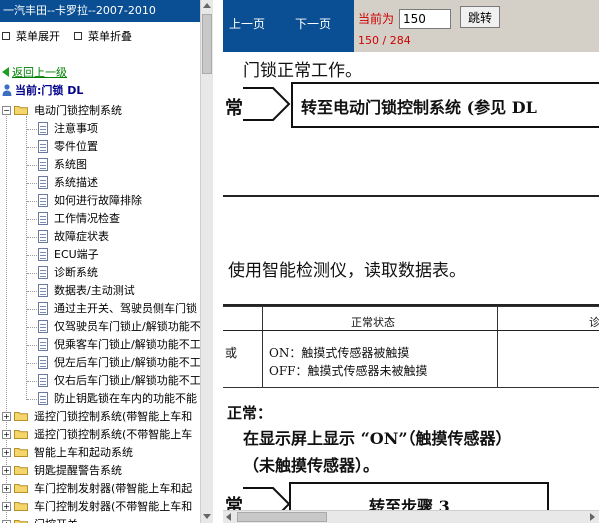 Image resolution: width=599 pixels, height=523 pixels. Describe the element at coordinates (592, 517) in the screenshot. I see `scroll-right-icon` at that location.